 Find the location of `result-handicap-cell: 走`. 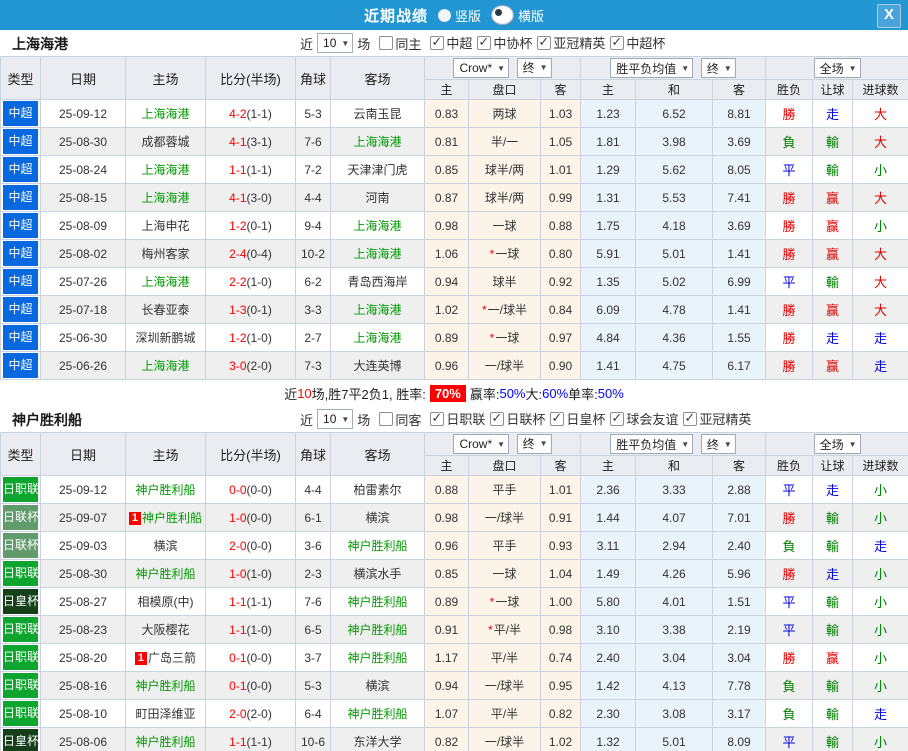

result-handicap-cell: 走 is located at coordinates (833, 573).